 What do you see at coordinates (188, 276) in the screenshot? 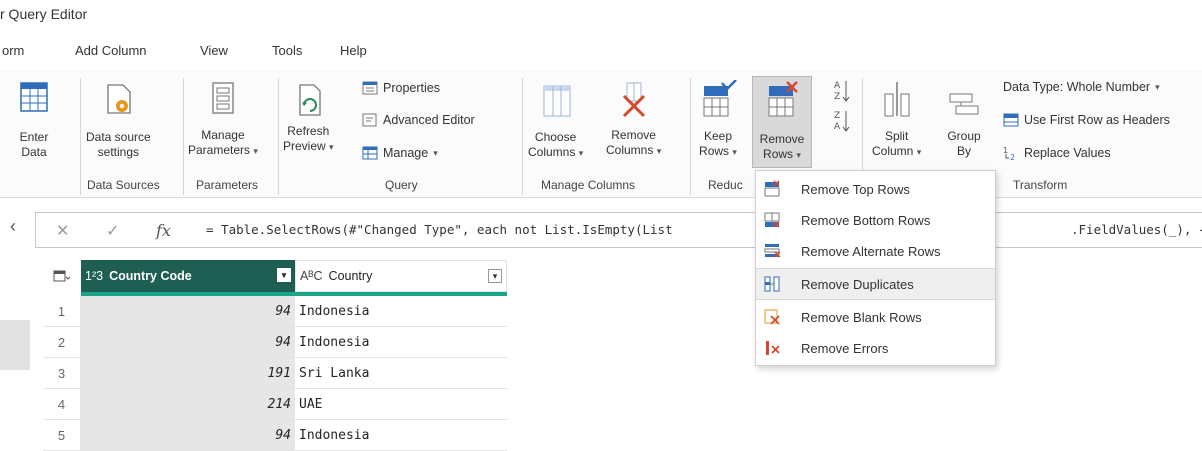
I see `column-header-country-code: 1²3 Country Code ▾` at bounding box center [188, 276].